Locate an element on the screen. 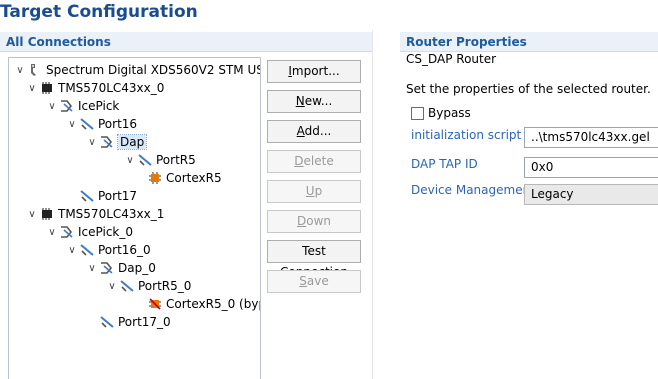 The image size is (658, 379). tree-node-label: Port16_0 is located at coordinates (124, 250).